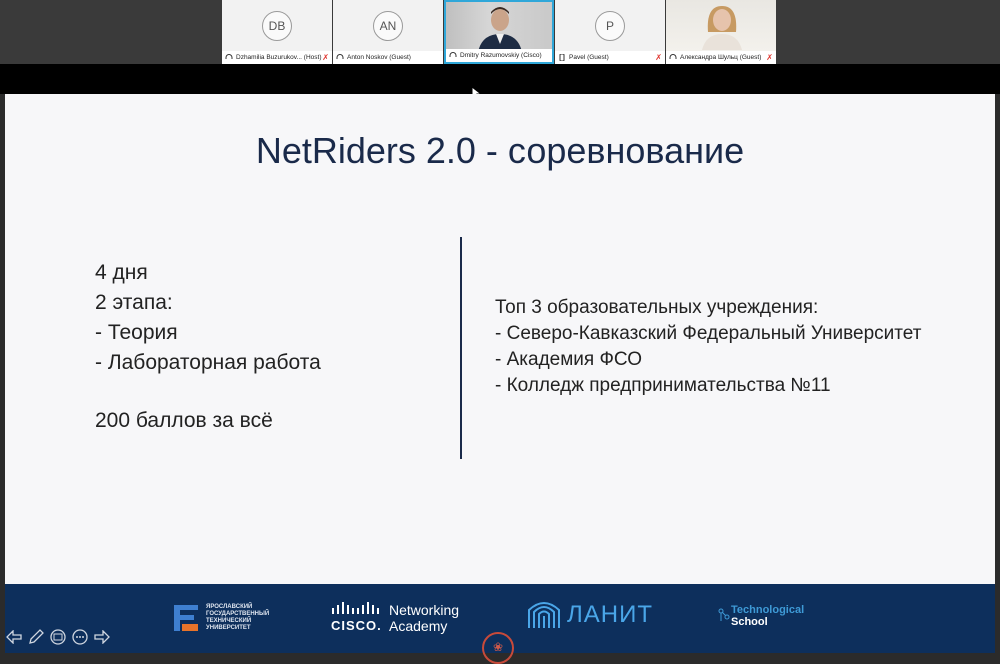 This screenshot has width=1000, height=664. Describe the element at coordinates (228, 628) in the screenshot. I see `logo-text: УНИВЕРСИТЕТ` at that location.